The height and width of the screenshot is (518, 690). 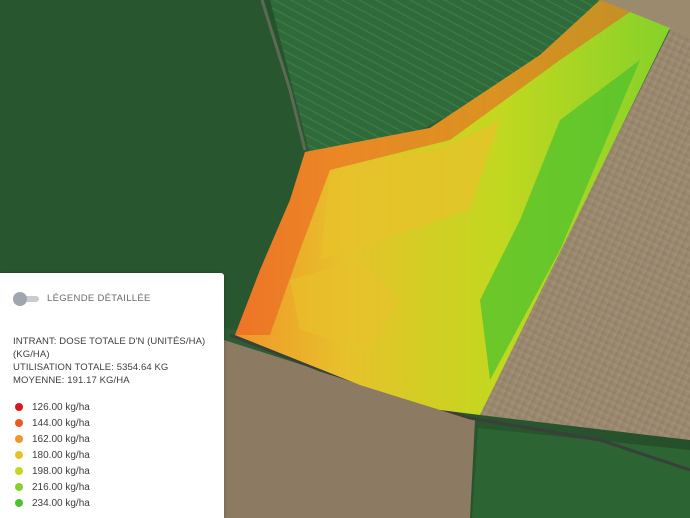 What do you see at coordinates (91, 367) in the screenshot?
I see `total-usage: UTILISATION TOTALE: 5354.64 KG` at bounding box center [91, 367].